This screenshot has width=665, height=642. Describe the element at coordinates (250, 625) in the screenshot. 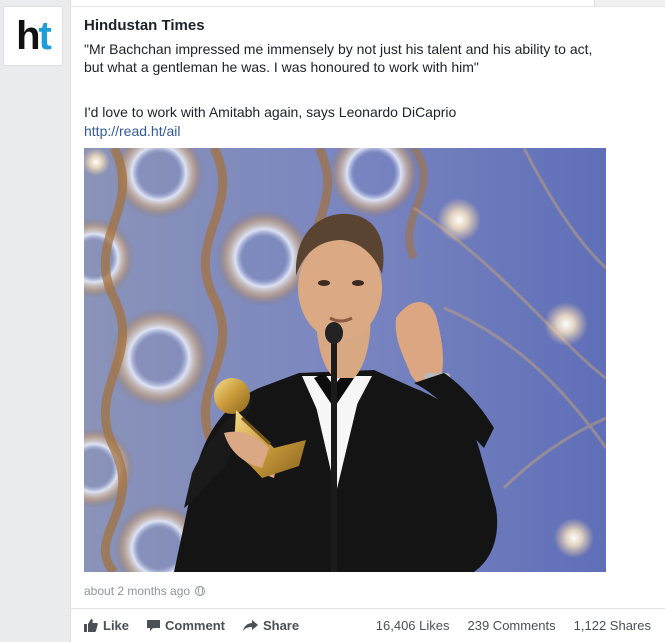

I see `share-arrow-icon` at that location.